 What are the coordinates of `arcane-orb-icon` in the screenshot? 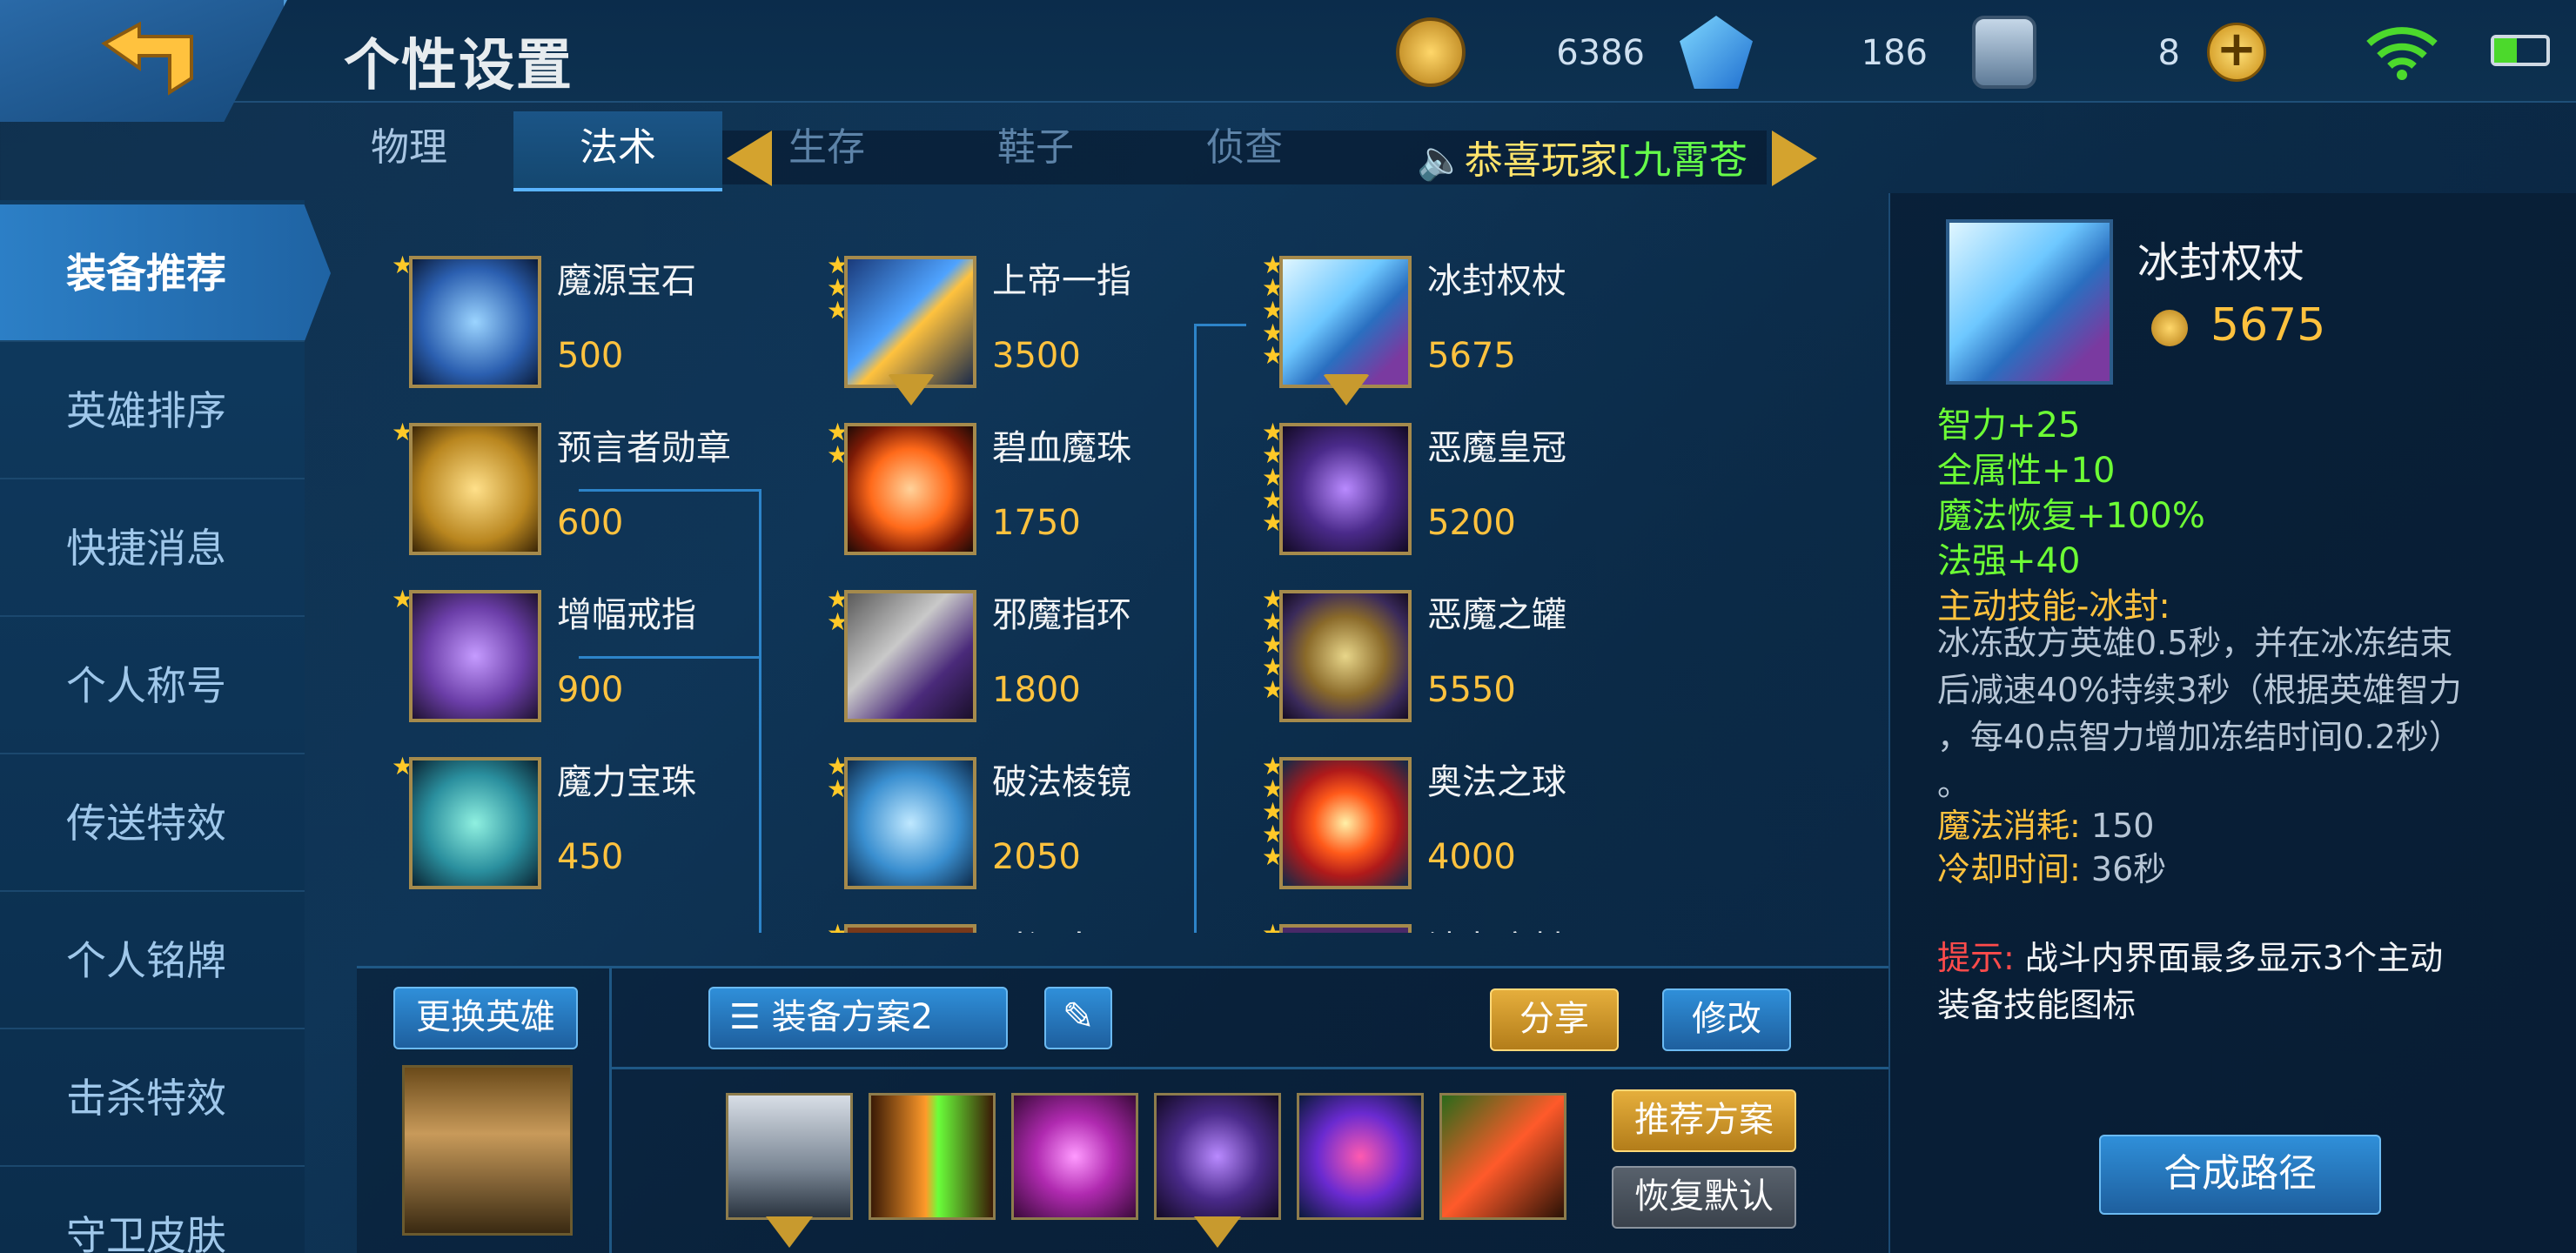 It's located at (1345, 823).